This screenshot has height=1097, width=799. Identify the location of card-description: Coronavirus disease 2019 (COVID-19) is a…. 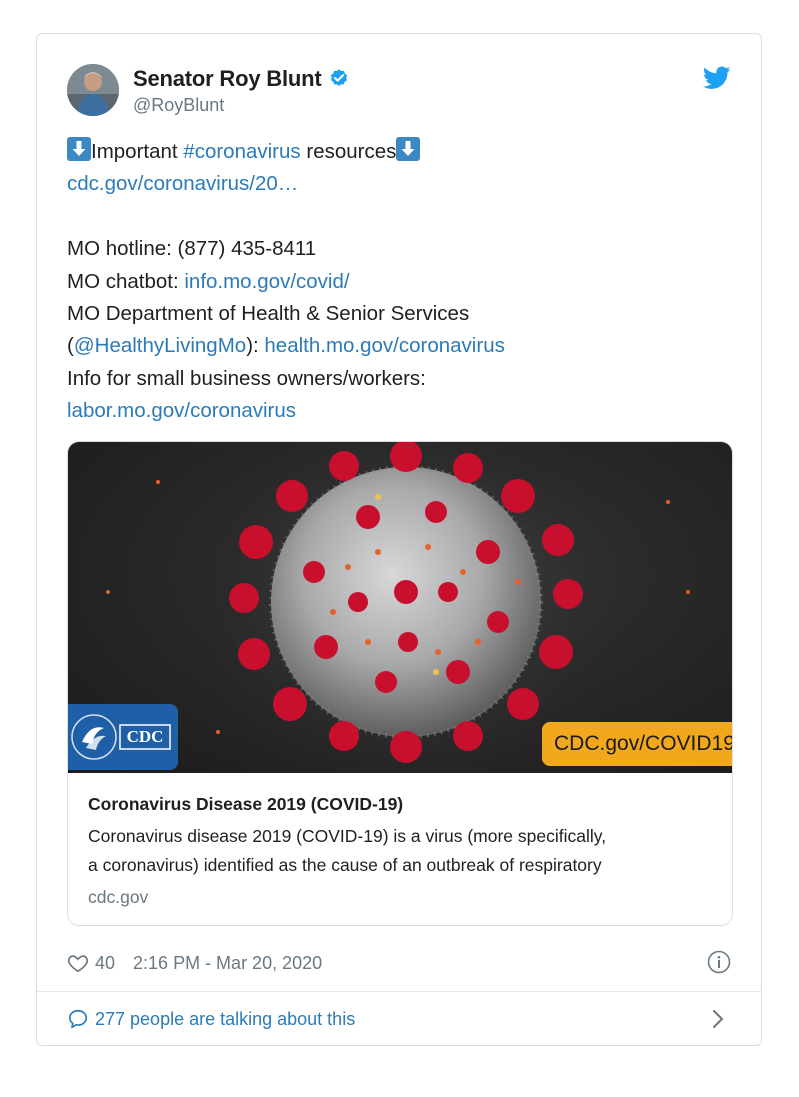
(400, 850).